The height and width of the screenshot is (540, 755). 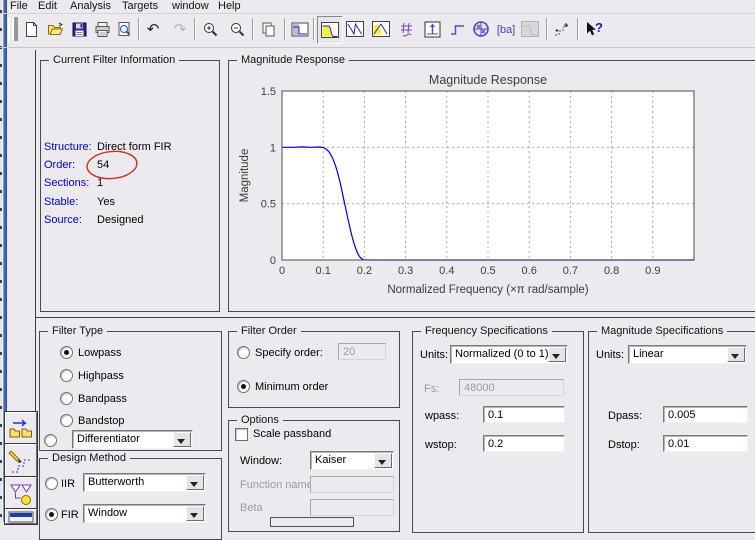 I want to click on save-floppy-icon, so click(x=79, y=29).